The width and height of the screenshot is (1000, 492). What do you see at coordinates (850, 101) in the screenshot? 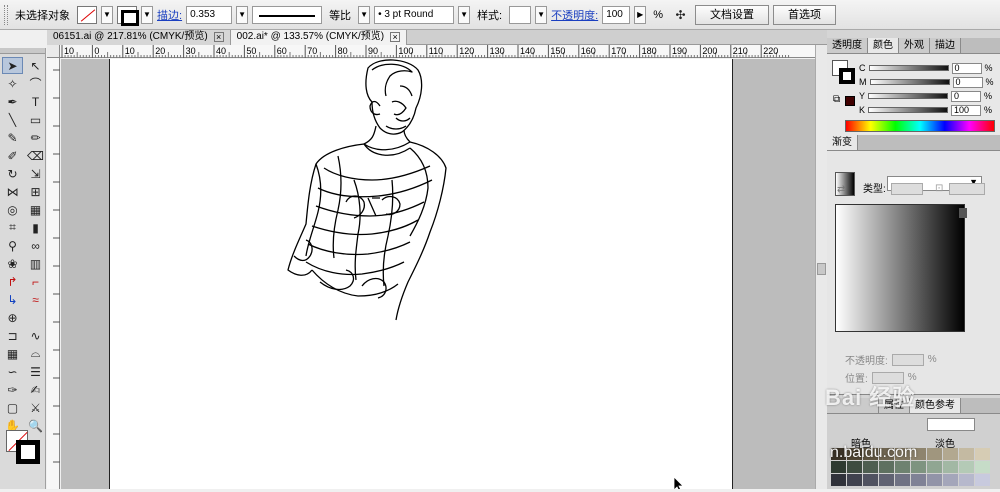
I see `last-color-swatch` at bounding box center [850, 101].